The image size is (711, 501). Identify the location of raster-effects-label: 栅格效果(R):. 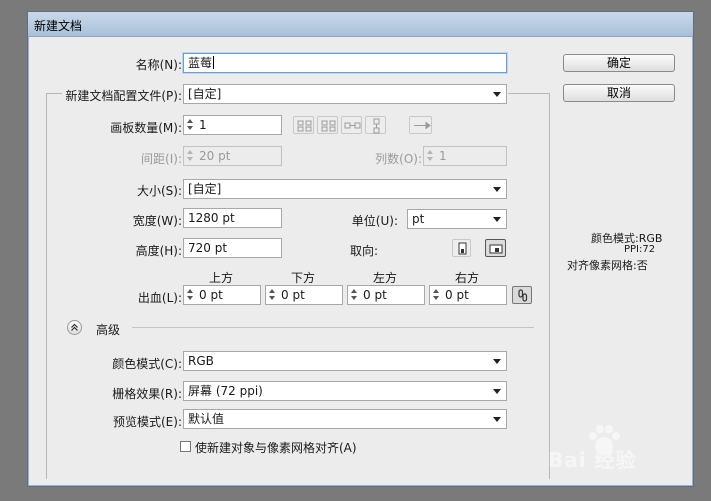
(147, 394).